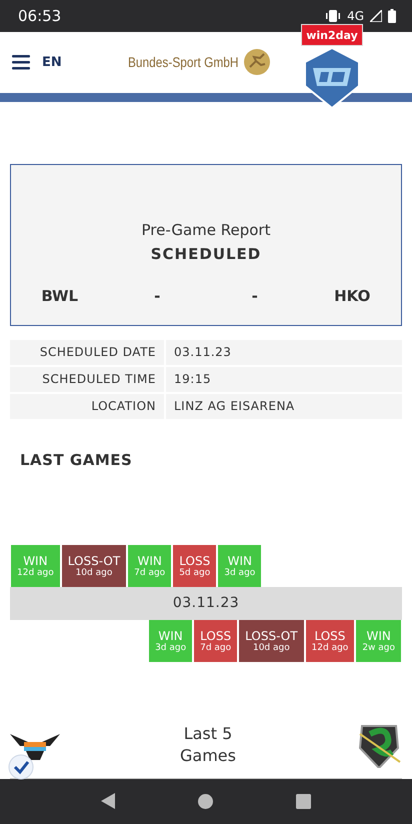  I want to click on signal-icon, so click(376, 16).